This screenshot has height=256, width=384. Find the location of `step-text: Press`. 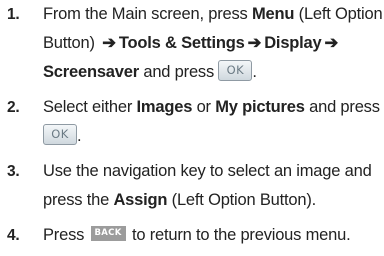

step-text: Press is located at coordinates (66, 235).